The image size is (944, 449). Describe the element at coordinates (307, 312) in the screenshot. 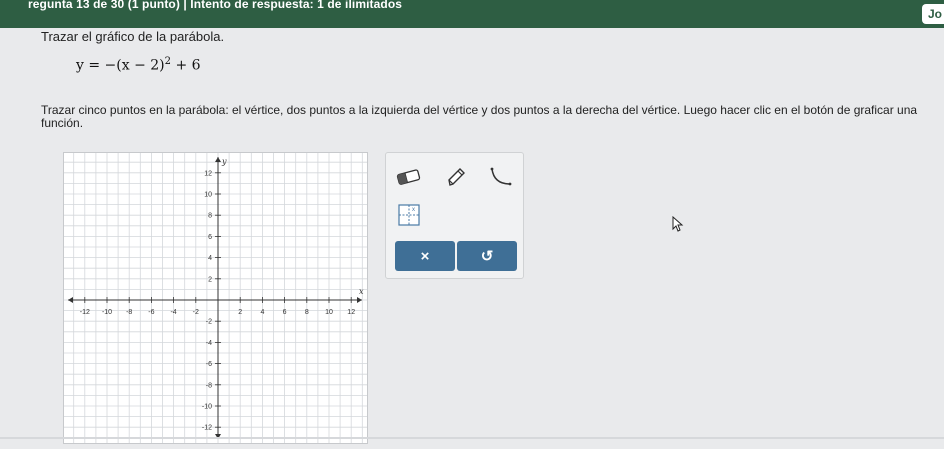

I see `x-tick-label: 8` at that location.